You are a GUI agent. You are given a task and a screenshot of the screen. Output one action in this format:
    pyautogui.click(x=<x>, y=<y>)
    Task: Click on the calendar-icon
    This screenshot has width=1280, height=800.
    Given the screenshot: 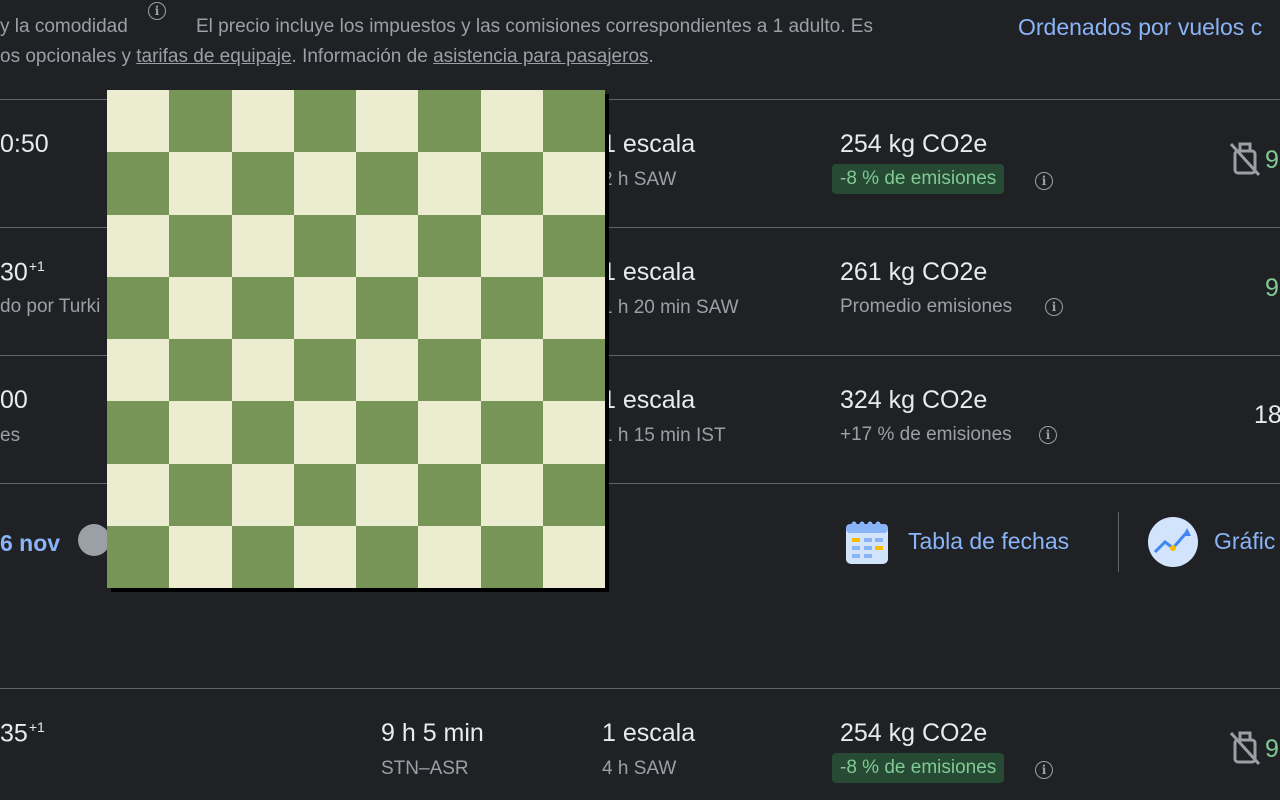 What is the action you would take?
    pyautogui.click(x=867, y=544)
    